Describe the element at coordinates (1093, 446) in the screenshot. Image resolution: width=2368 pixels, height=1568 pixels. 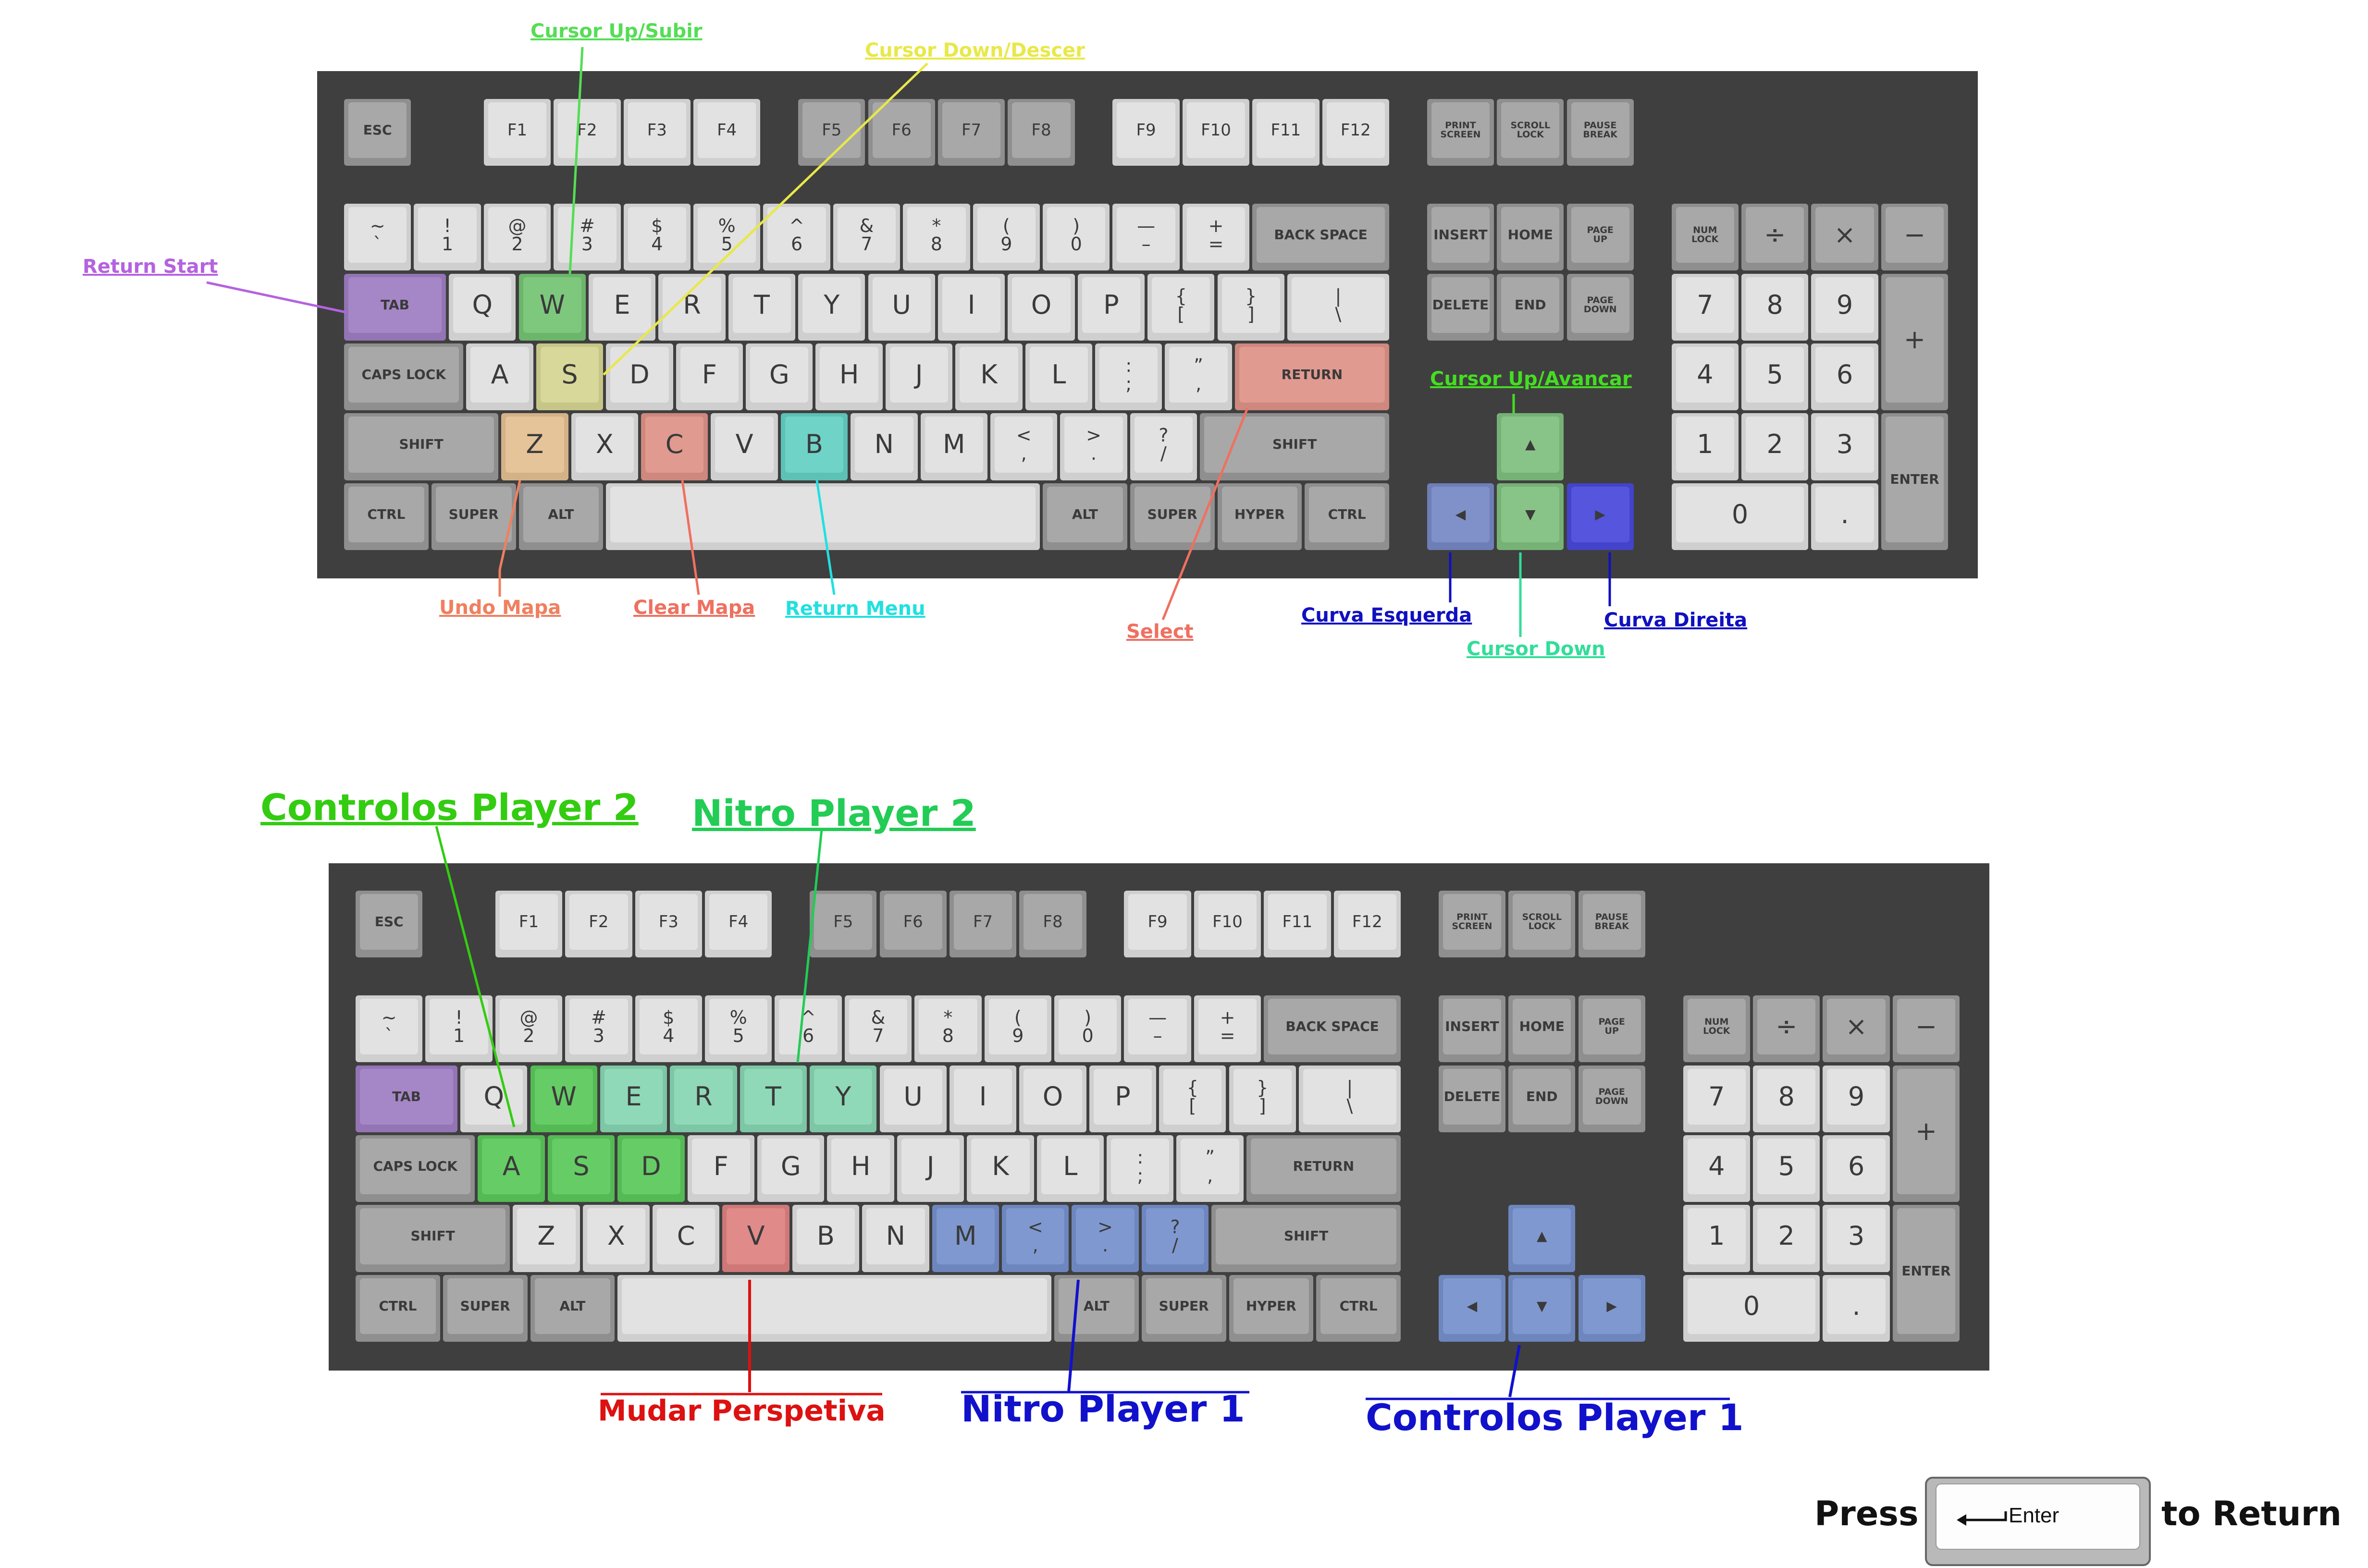
I see `key-gt-period: >.` at that location.